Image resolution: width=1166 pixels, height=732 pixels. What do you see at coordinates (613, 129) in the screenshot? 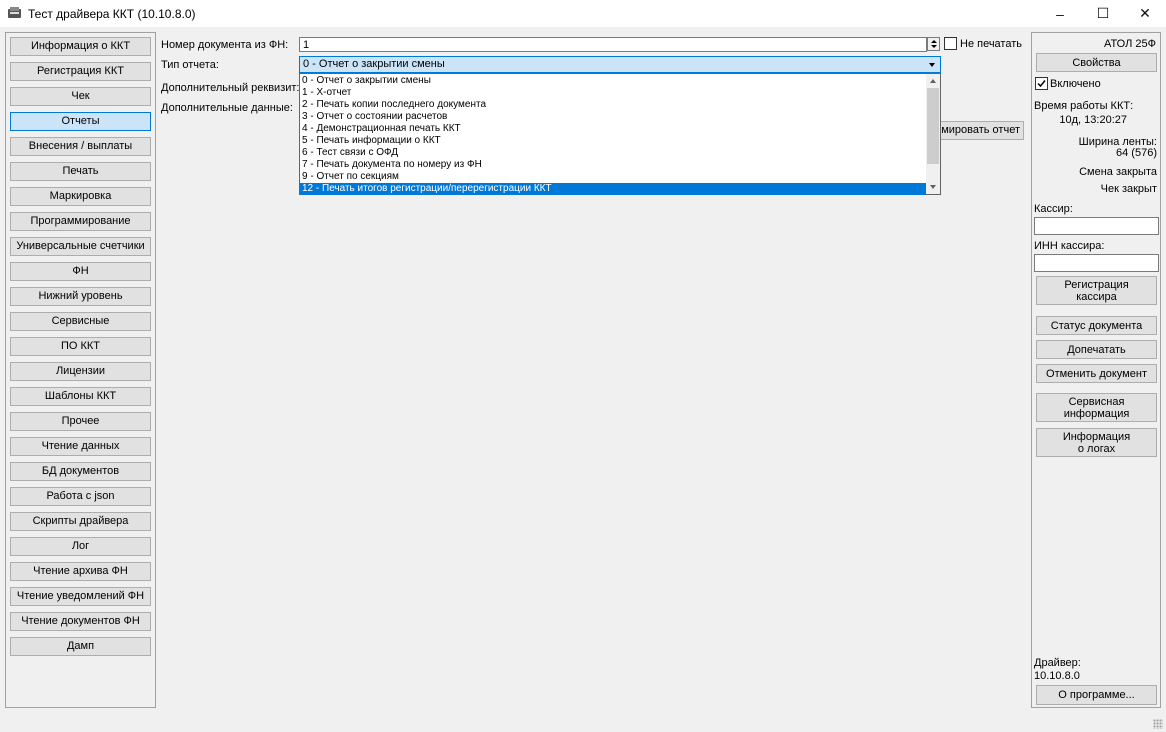
I see `report-option: 4 - Демонстрационная печать ККТ` at bounding box center [613, 129].